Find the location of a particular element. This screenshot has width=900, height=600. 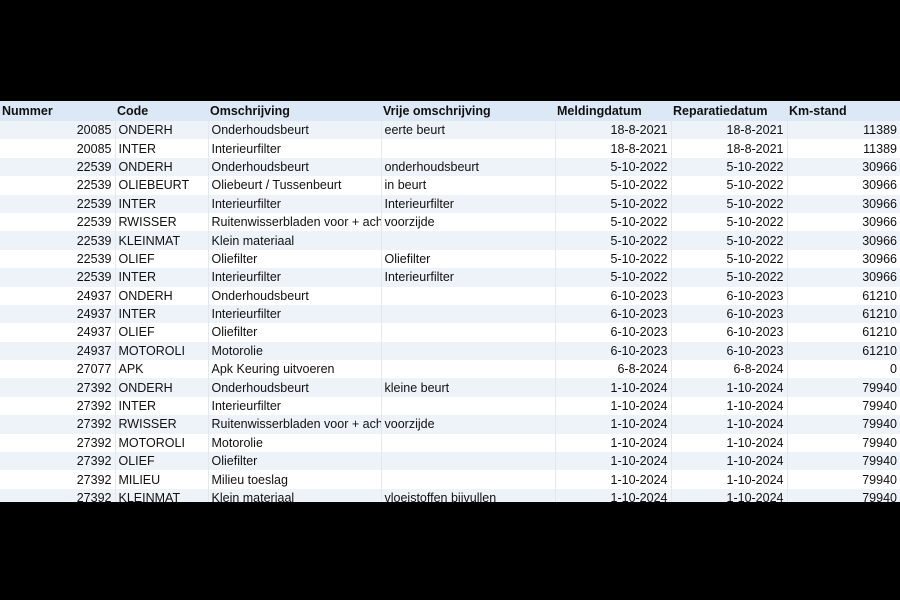

cell-reparatiedatum: 6-8-2024 is located at coordinates (729, 369).